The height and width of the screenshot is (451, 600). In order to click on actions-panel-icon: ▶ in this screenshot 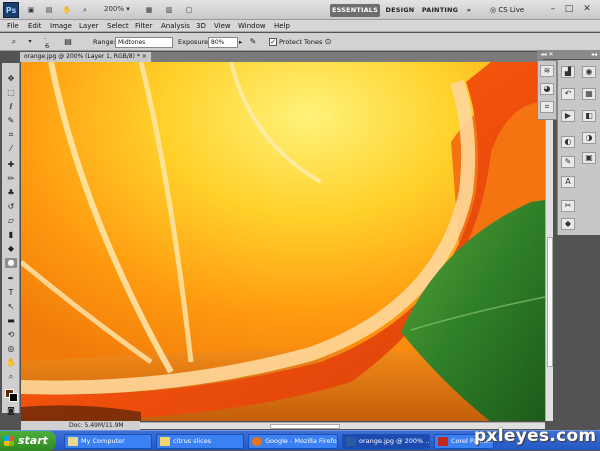, I will do `click(568, 116)`.